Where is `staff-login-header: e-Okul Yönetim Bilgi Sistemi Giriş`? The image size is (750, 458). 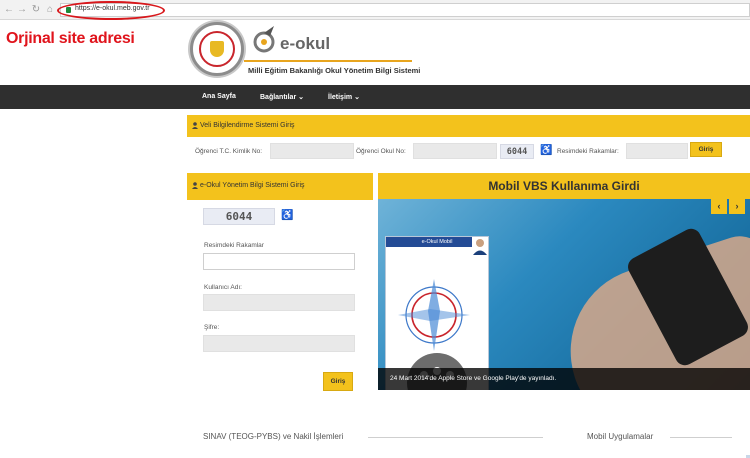 staff-login-header: e-Okul Yönetim Bilgi Sistemi Giriş is located at coordinates (280, 186).